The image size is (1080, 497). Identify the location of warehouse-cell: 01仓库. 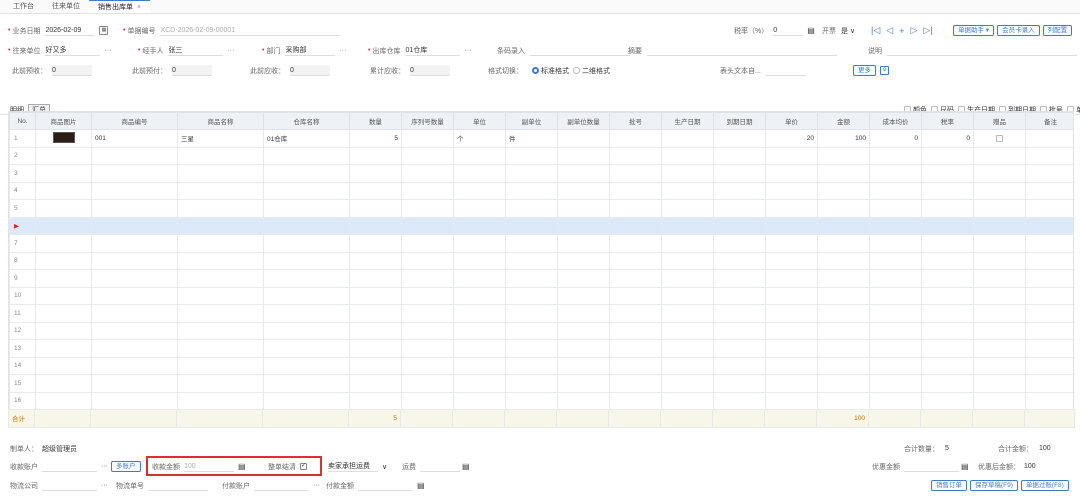
(306, 138).